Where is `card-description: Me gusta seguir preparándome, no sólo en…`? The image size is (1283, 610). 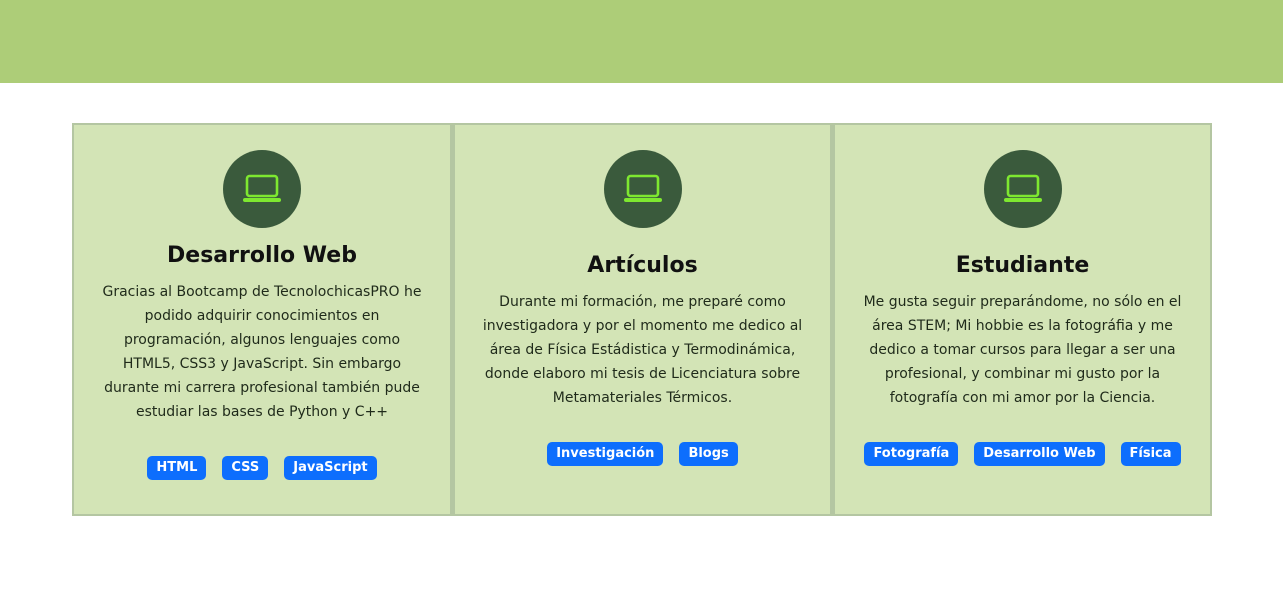
card-description: Me gusta seguir preparándome, no sólo en… is located at coordinates (1022, 350).